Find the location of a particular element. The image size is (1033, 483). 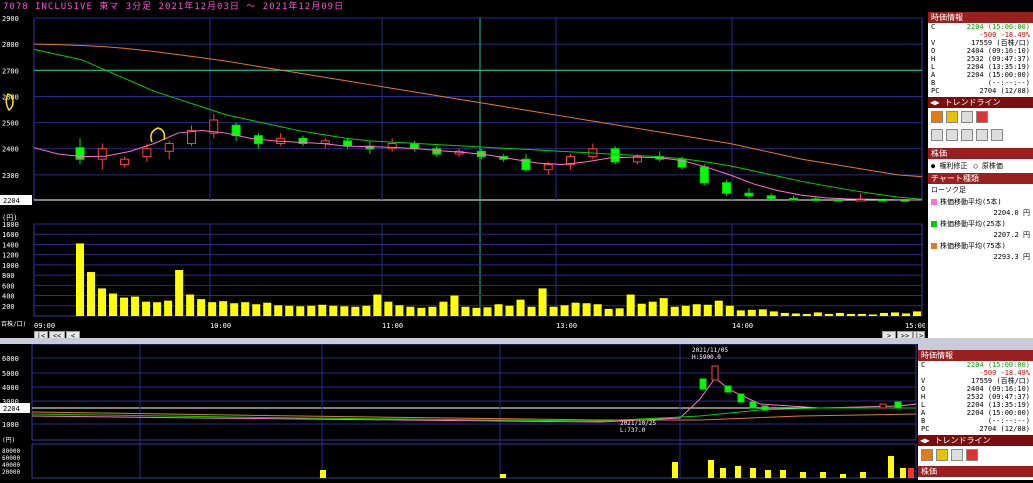

volume-unit-bottom: 百株/口) is located at coordinates (13, 324).